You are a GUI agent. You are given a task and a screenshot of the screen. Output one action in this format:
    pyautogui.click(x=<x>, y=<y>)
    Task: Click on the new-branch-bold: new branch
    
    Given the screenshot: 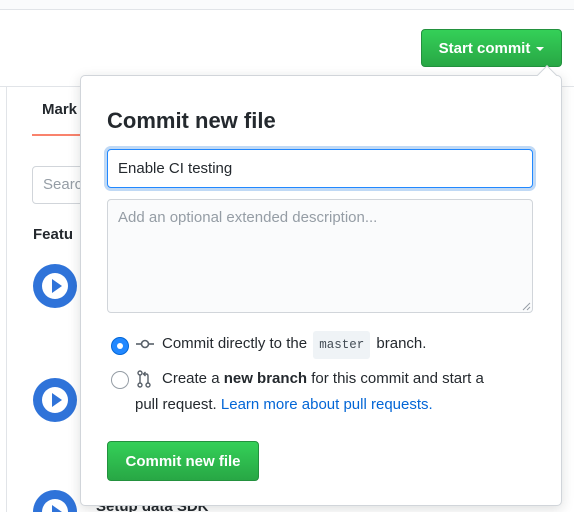 What is the action you would take?
    pyautogui.click(x=265, y=378)
    